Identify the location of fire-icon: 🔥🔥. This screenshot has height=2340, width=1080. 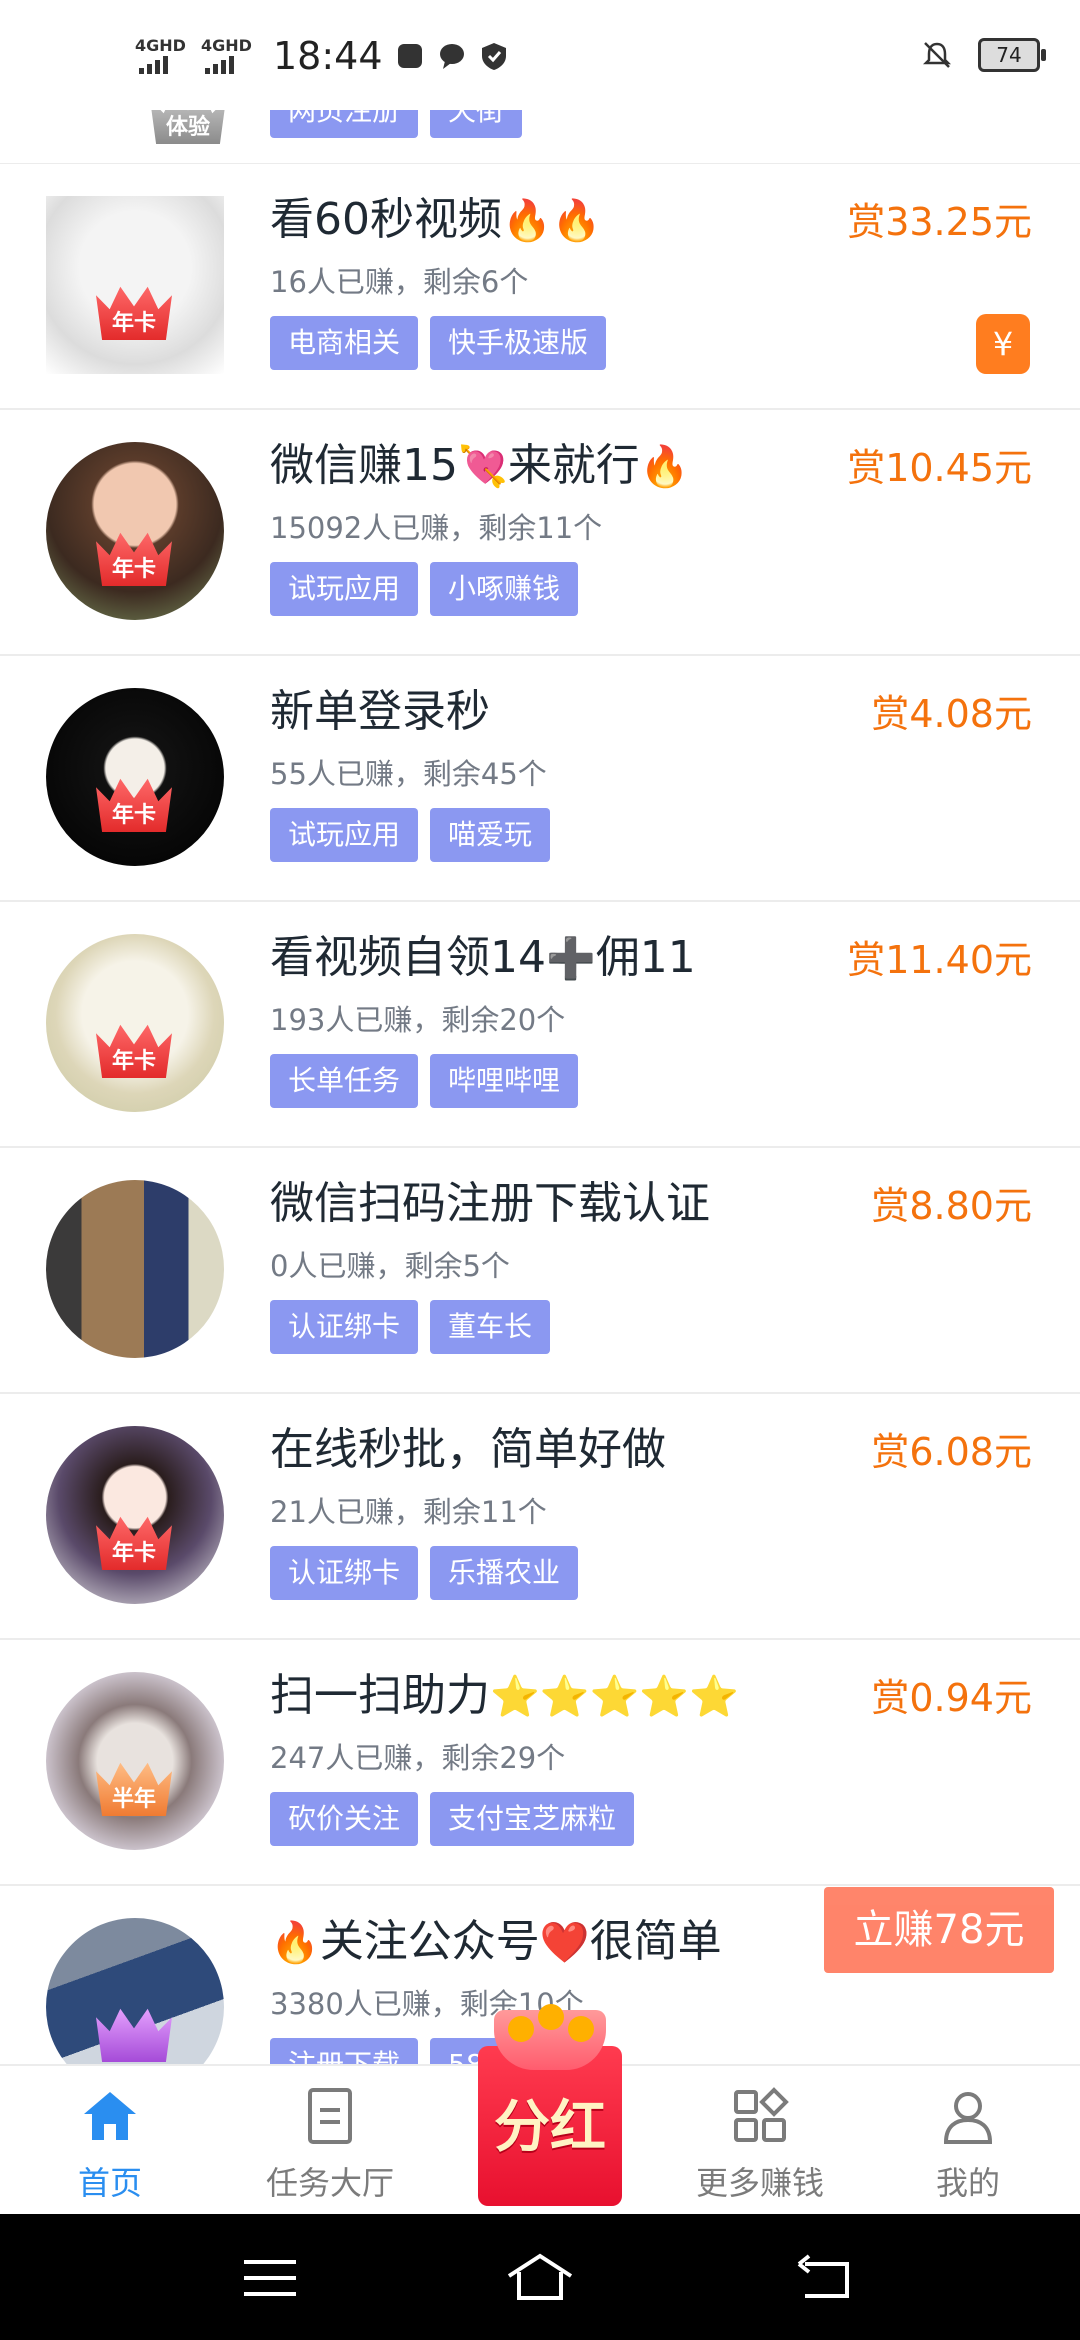
(552, 221).